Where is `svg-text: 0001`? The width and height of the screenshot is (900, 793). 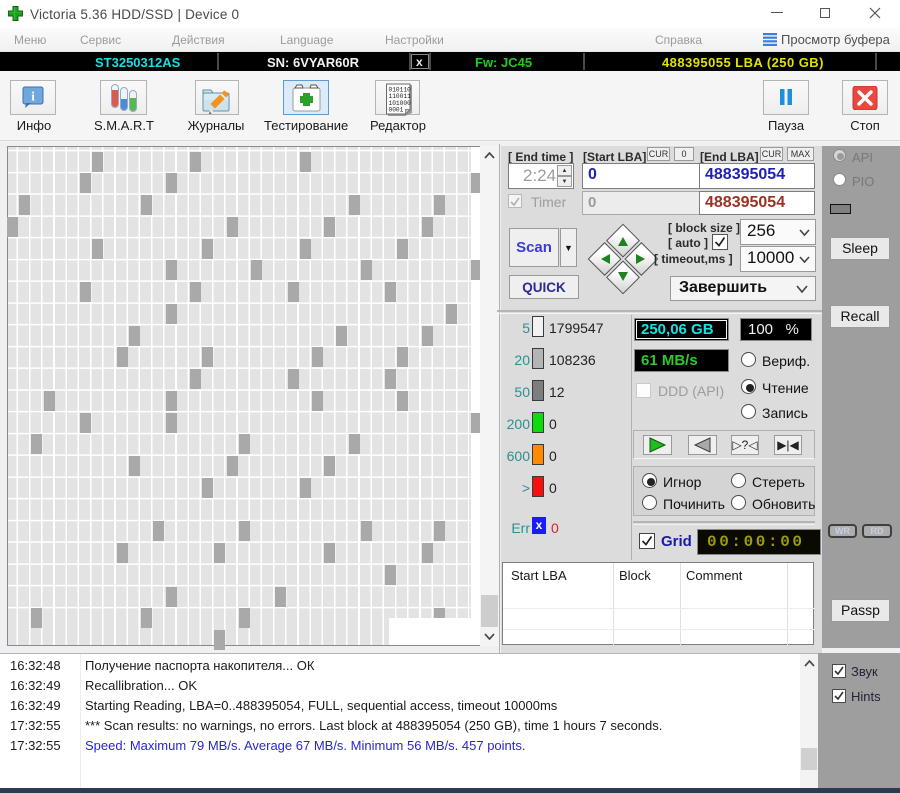 svg-text: 0001 is located at coordinates (396, 109).